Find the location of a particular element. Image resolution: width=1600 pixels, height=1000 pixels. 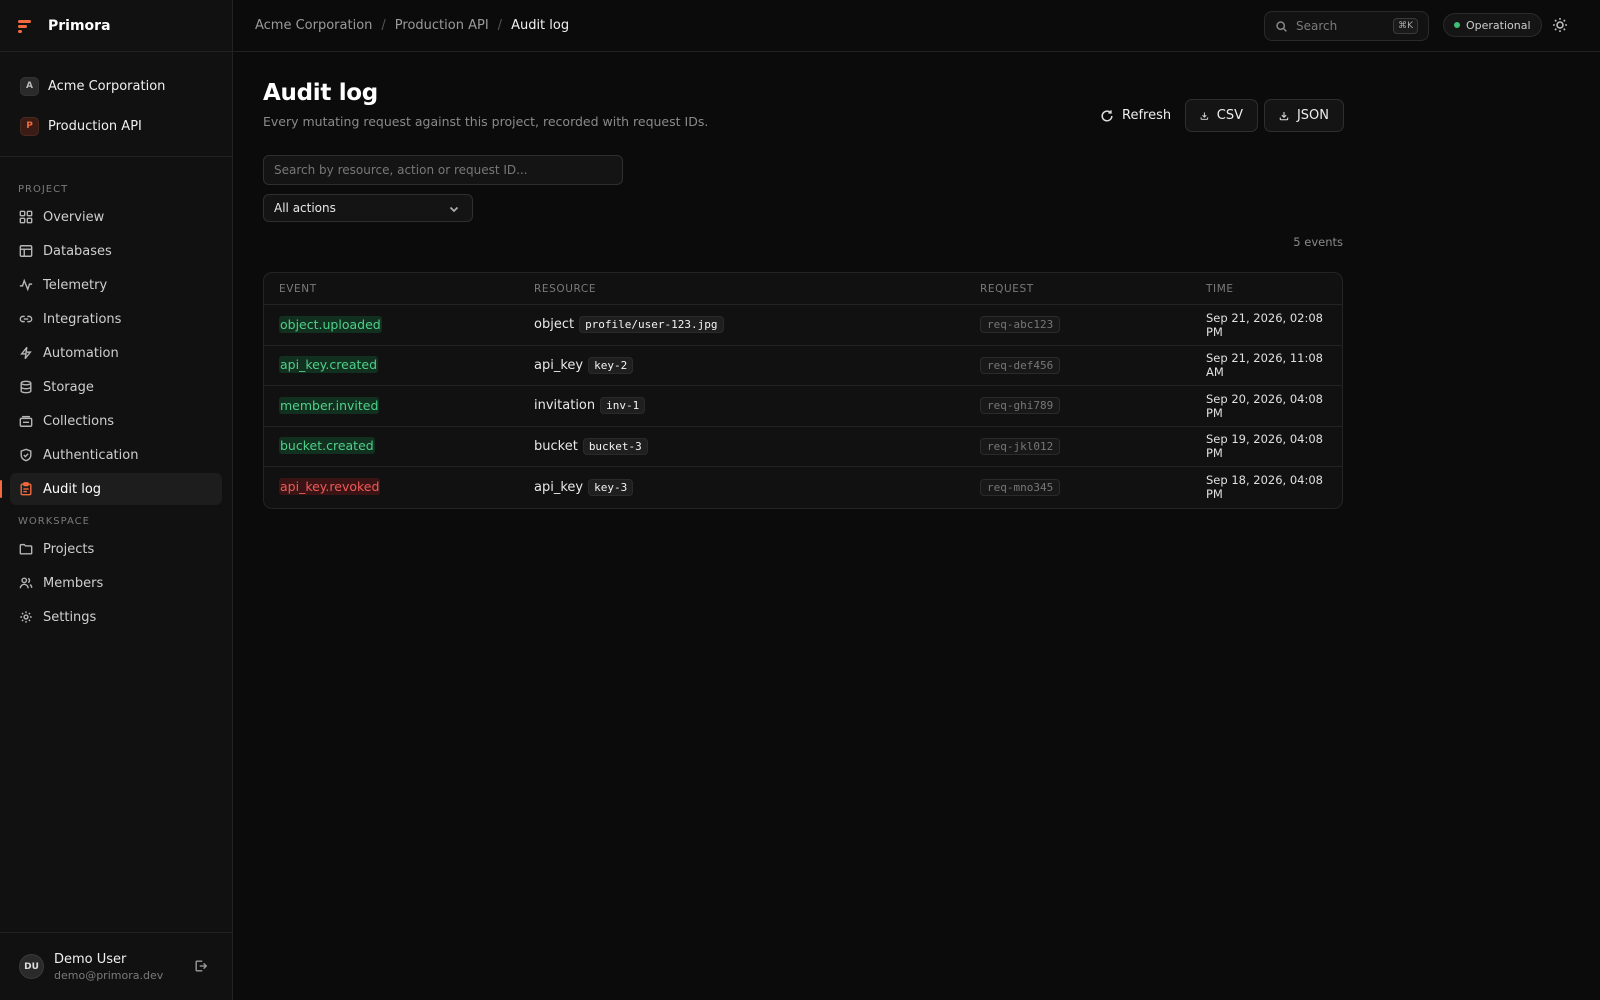

request-id: req-mno345 is located at coordinates (1020, 487).